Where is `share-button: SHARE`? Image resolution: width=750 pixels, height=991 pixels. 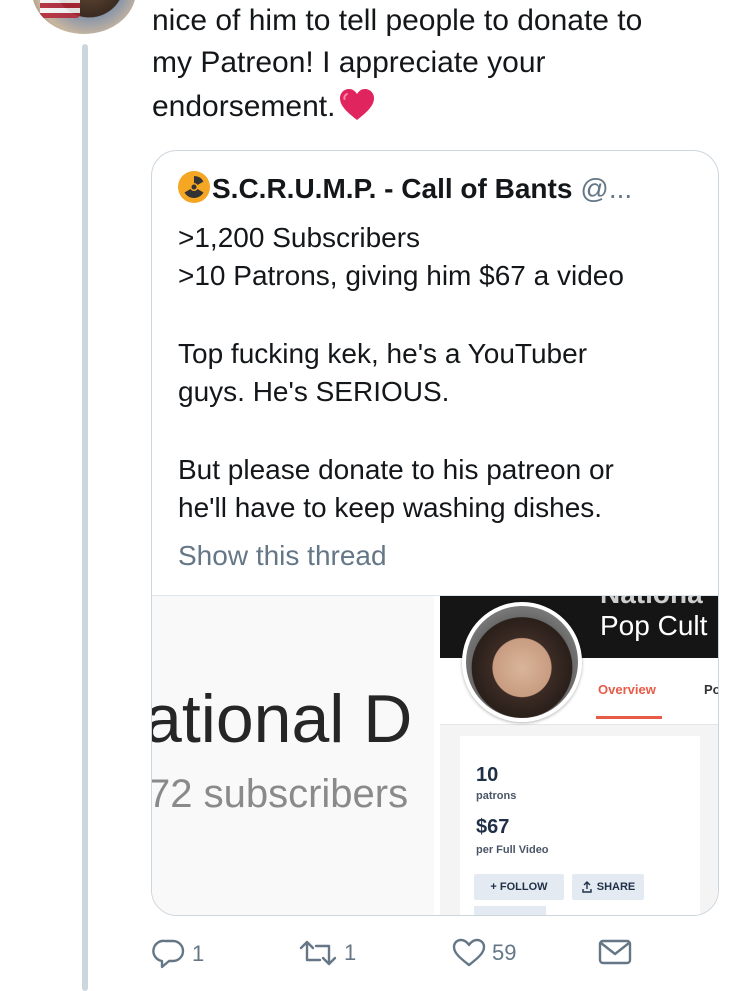 share-button: SHARE is located at coordinates (608, 887).